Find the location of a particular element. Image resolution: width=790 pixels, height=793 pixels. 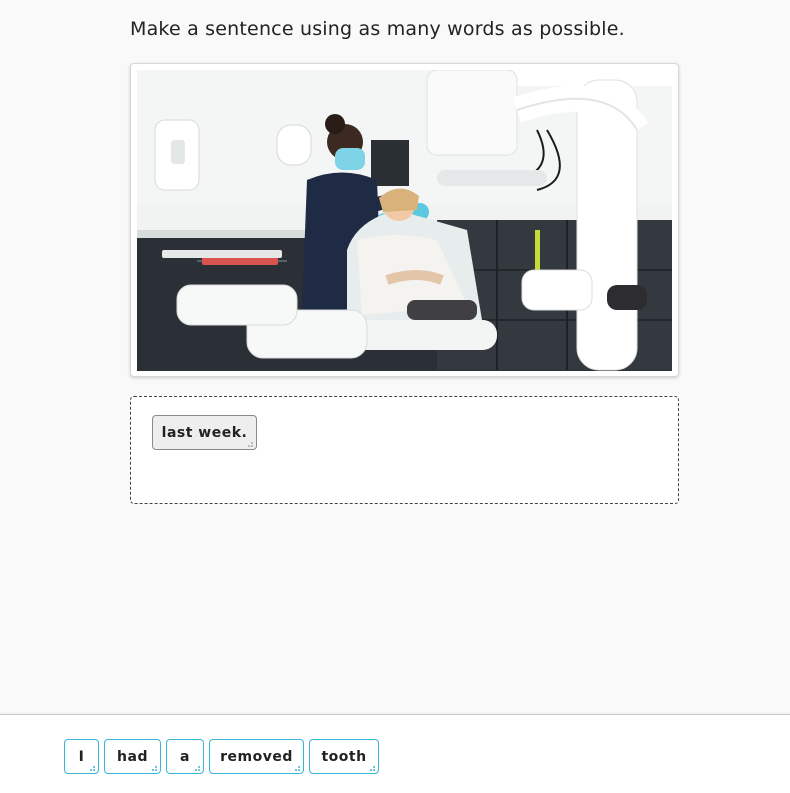

word-tile-label: had is located at coordinates (132, 756).